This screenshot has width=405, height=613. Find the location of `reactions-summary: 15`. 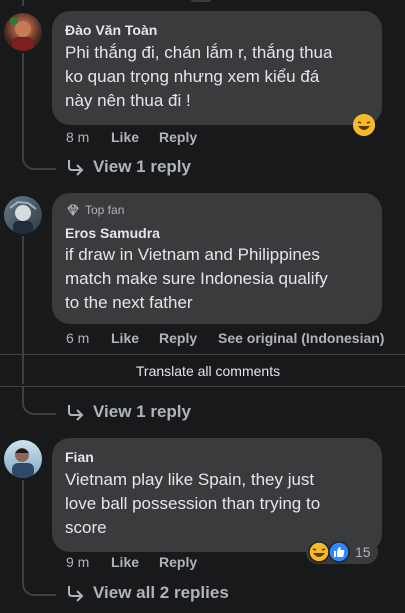

reactions-summary: 15 is located at coordinates (342, 552).